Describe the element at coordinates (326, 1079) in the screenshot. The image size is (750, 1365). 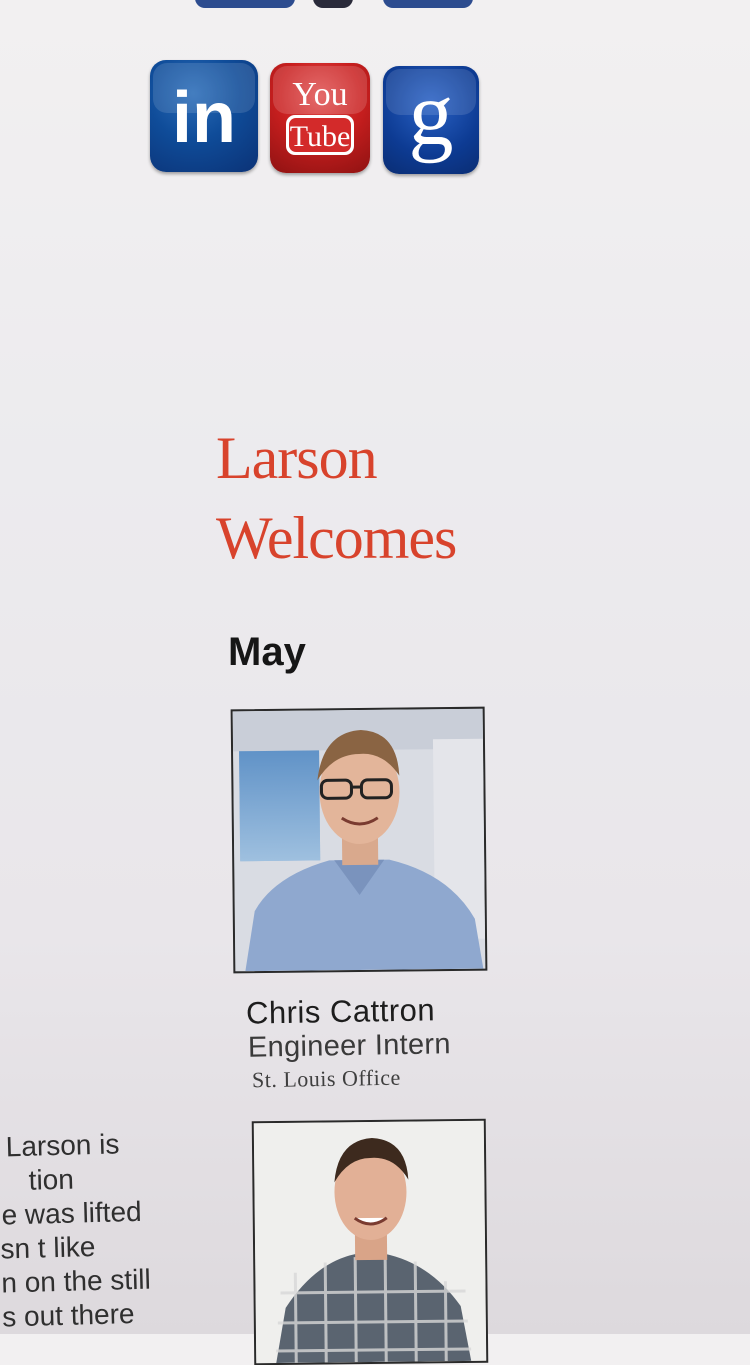
I see `employee-office: St. Louis Office` at that location.